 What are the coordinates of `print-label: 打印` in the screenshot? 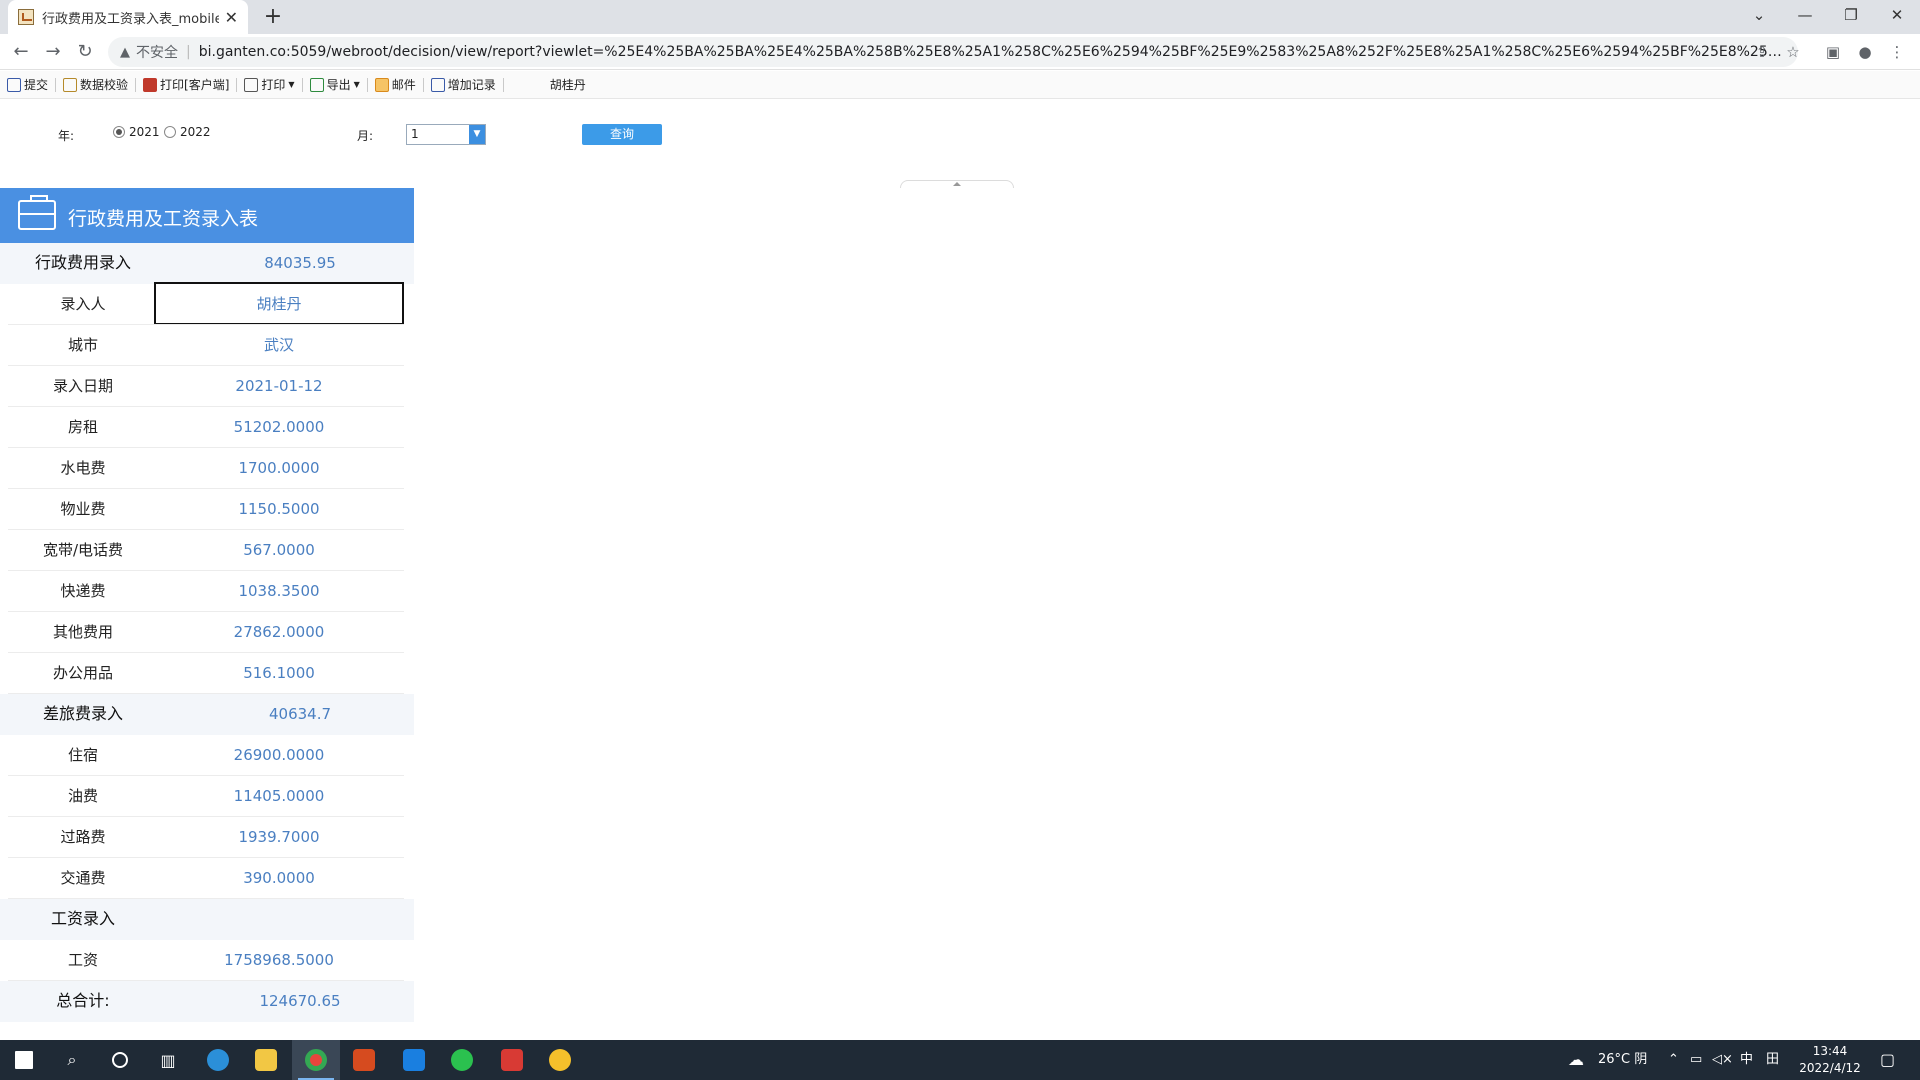 It's located at (273, 85).